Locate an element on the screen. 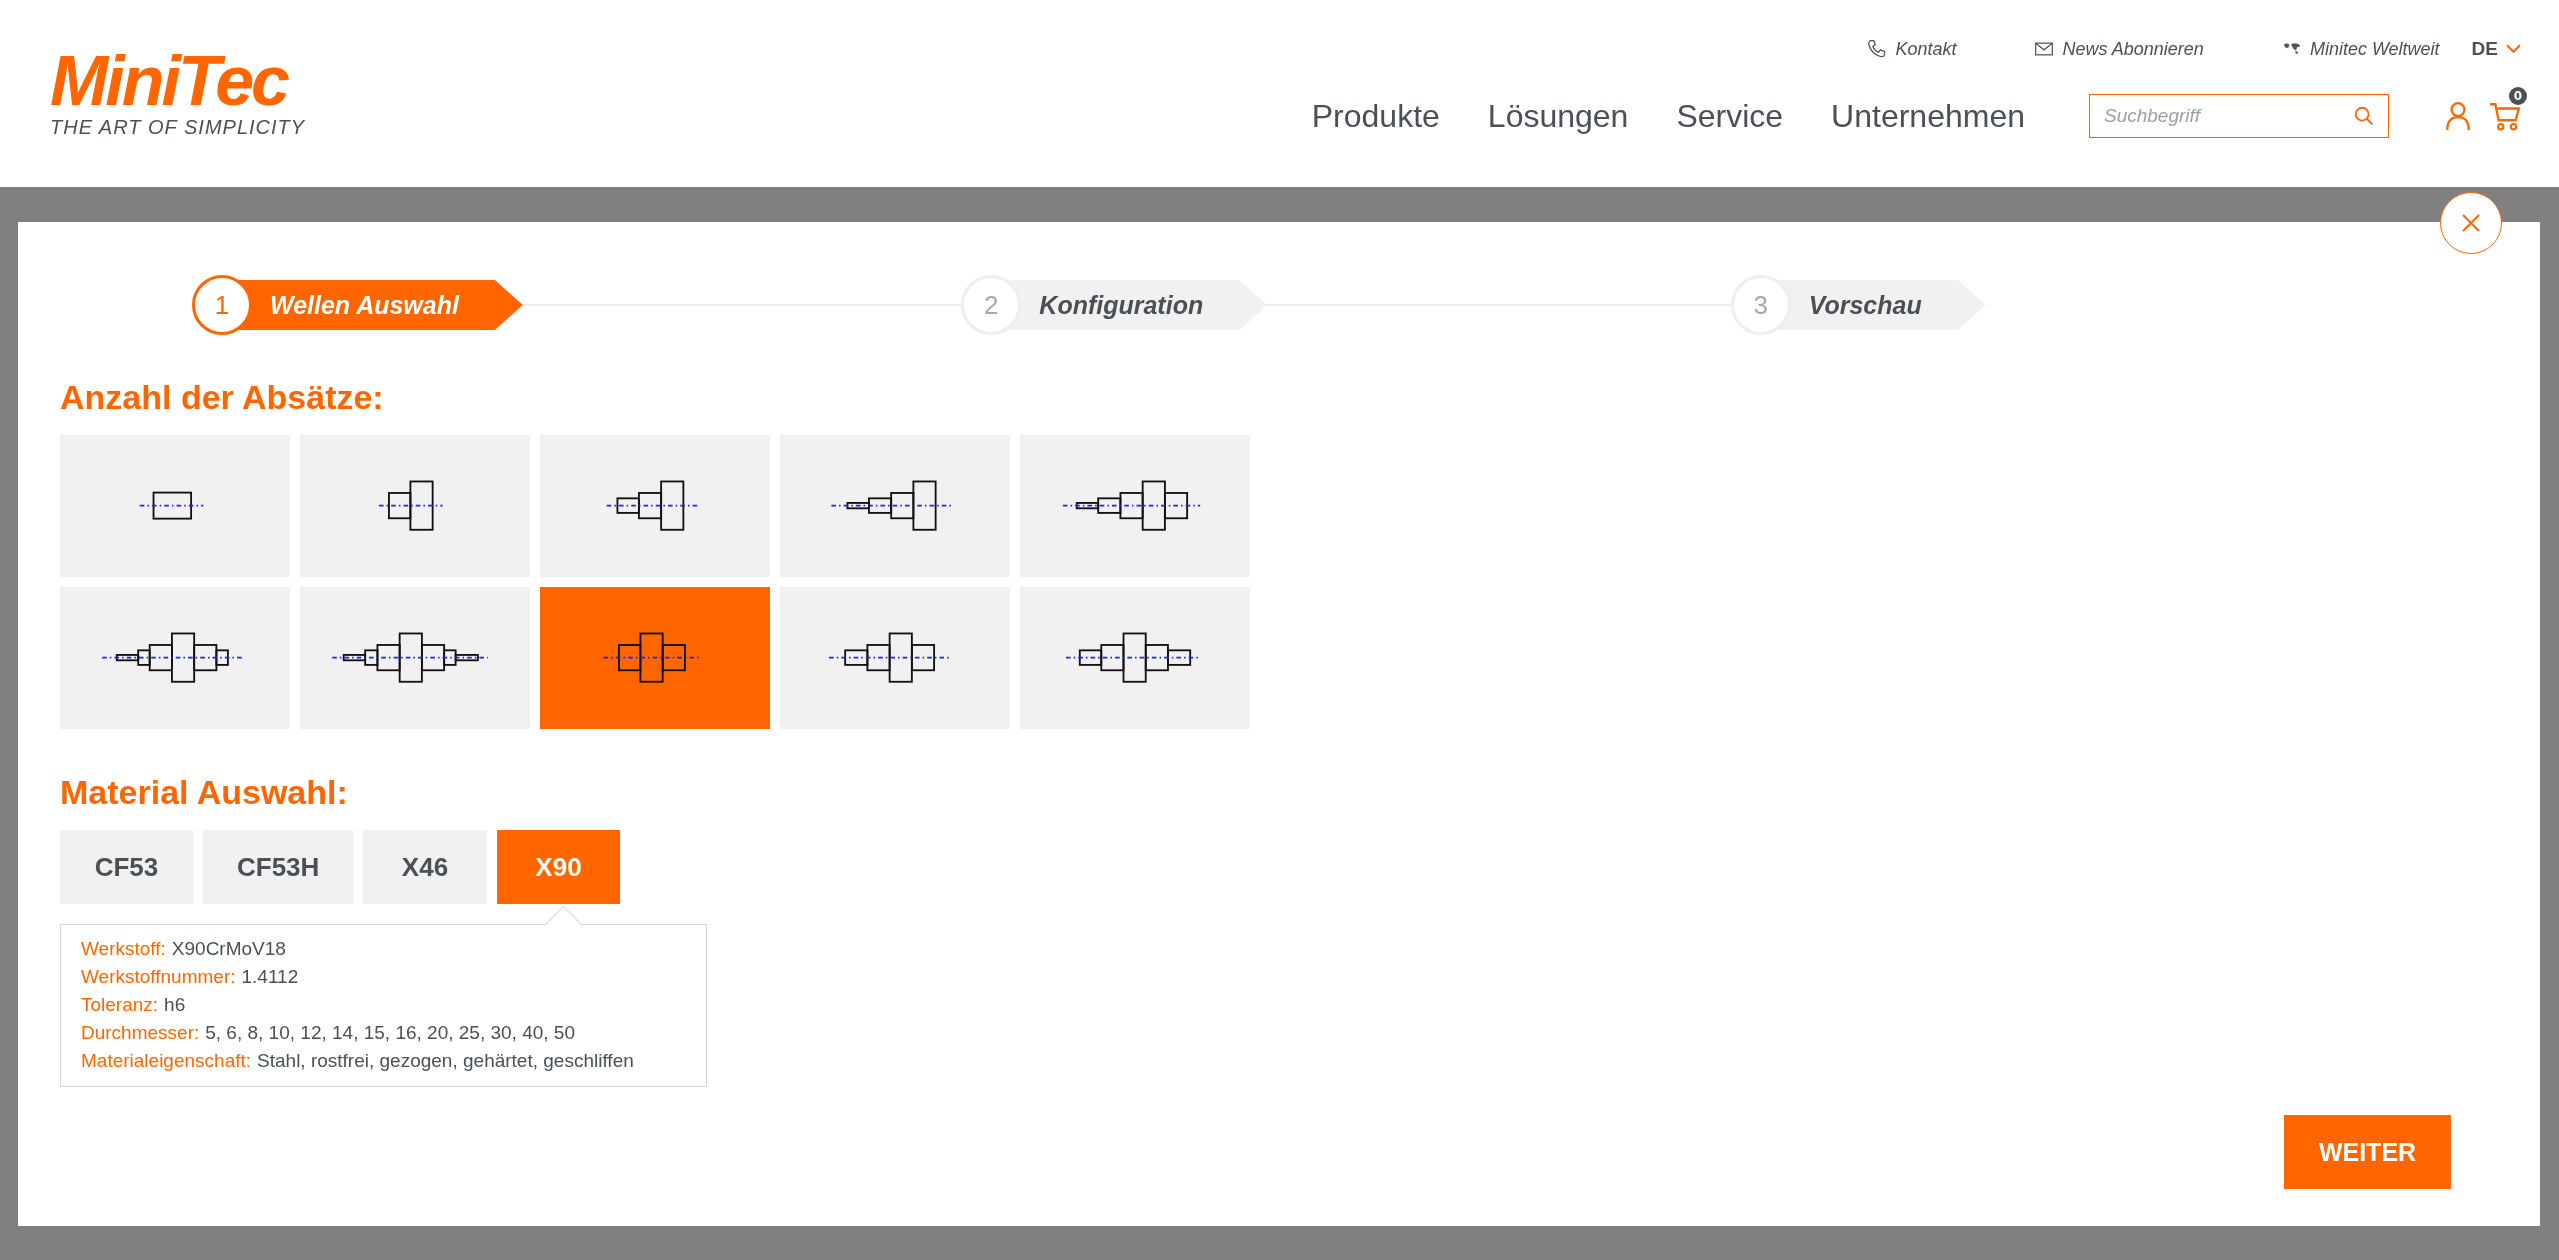 The height and width of the screenshot is (1260, 2559). step-tab: Konfiguration is located at coordinates (1137, 305).